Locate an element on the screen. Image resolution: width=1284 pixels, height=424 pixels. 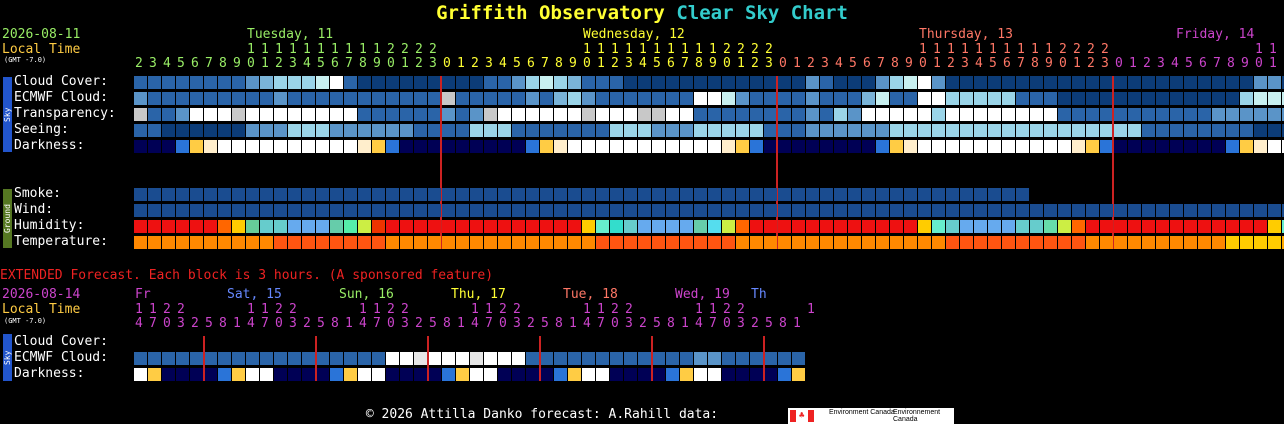
ext-day-label: Thu, 17 is located at coordinates (478, 294).